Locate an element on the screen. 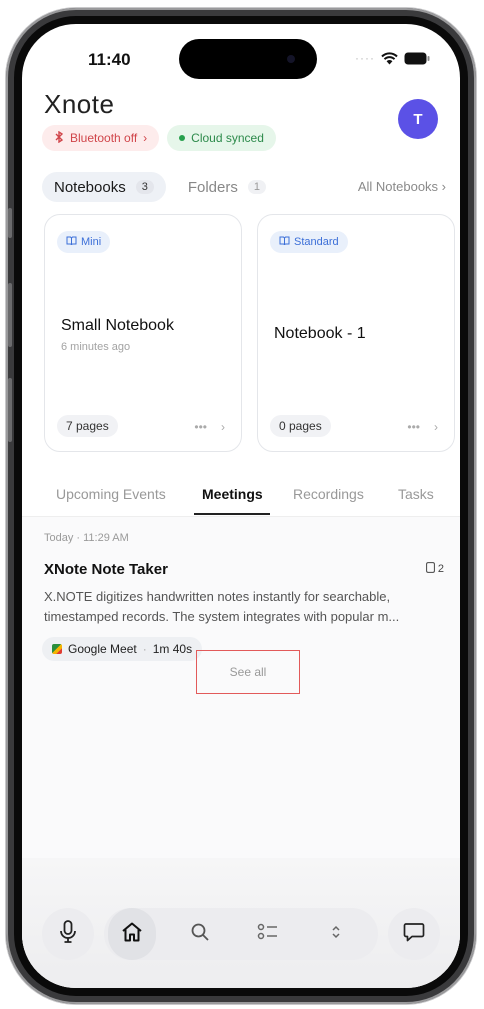 This screenshot has height=1009, width=484. notebook-updated-time: 6 minutes ago is located at coordinates (96, 347).